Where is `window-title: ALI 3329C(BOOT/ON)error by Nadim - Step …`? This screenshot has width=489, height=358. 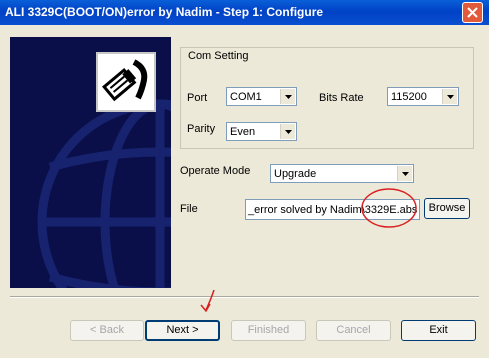 window-title: ALI 3329C(BOOT/ON)error by Nadim - Step … is located at coordinates (164, 12).